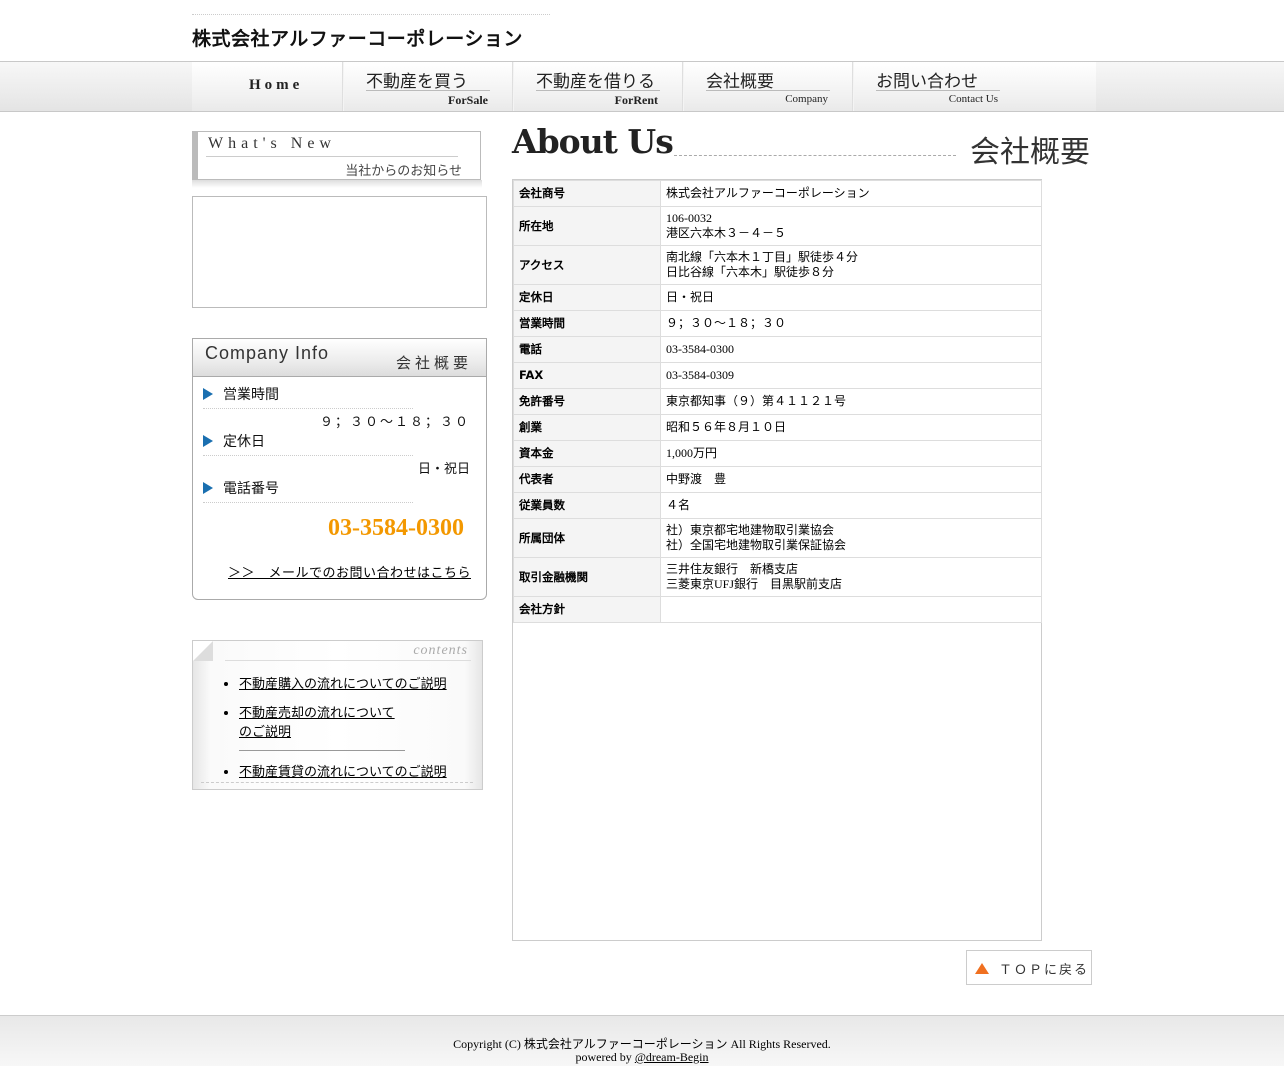 The image size is (1284, 1066). I want to click on nav-item-label: 会社概要, so click(740, 81).